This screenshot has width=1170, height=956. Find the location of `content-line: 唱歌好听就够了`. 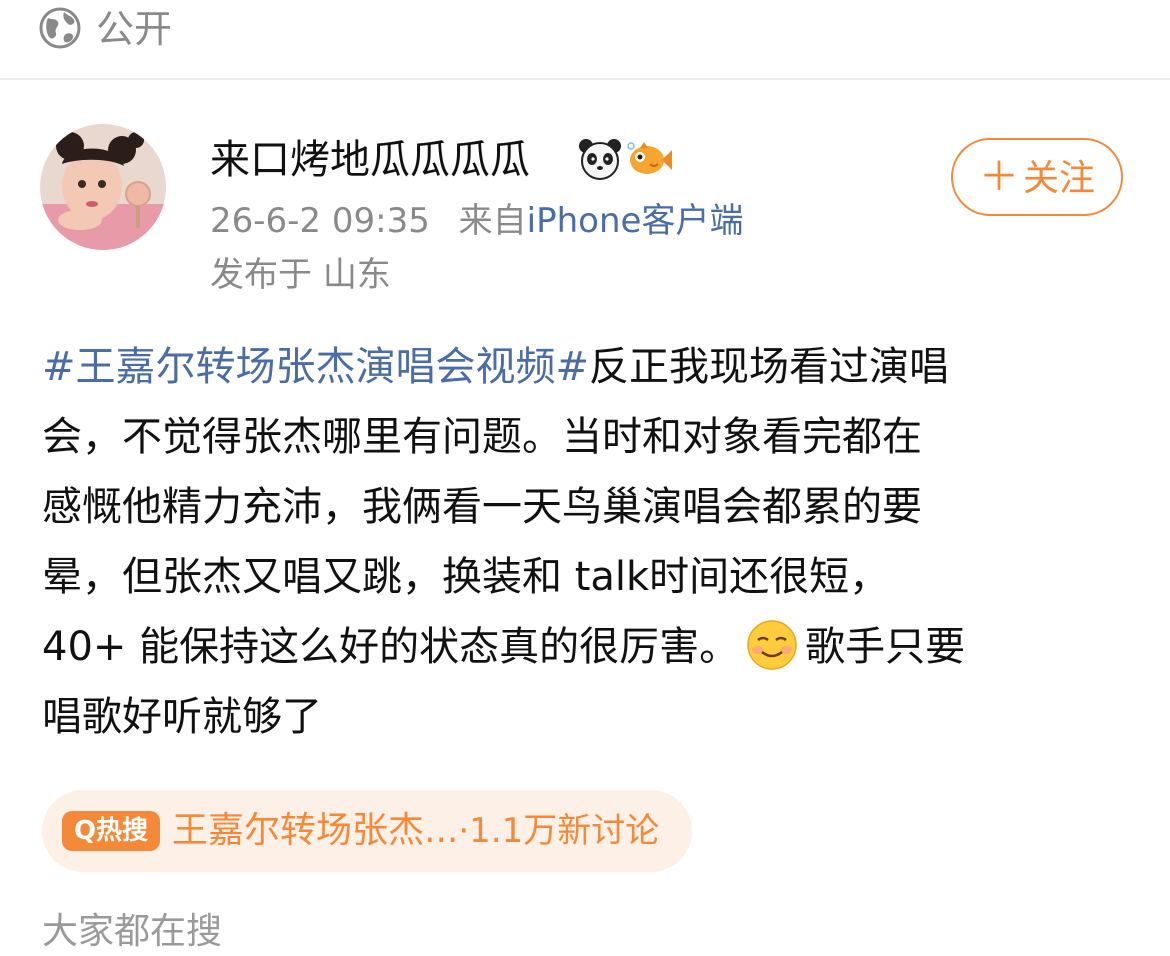

content-line: 唱歌好听就够了 is located at coordinates (182, 717).